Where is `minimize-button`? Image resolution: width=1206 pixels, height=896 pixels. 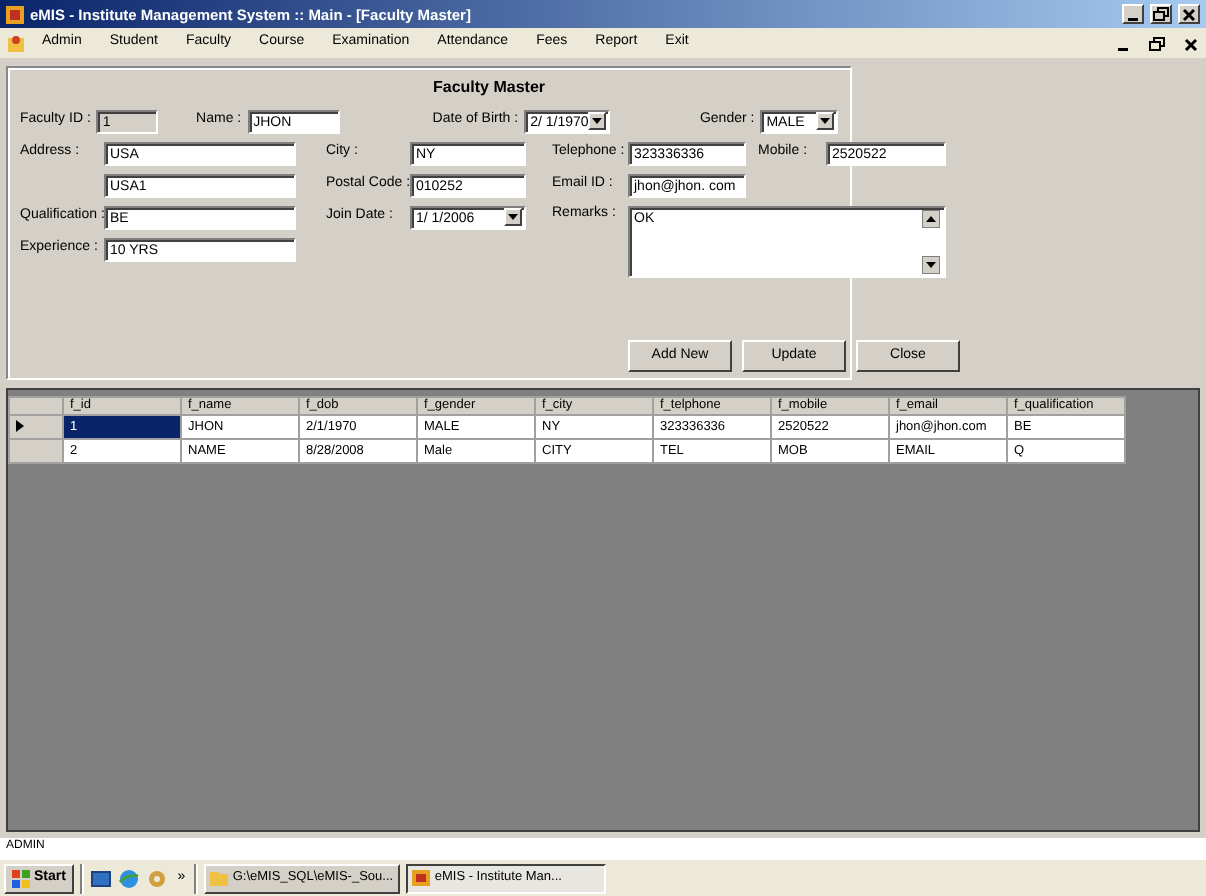 minimize-button is located at coordinates (1133, 14).